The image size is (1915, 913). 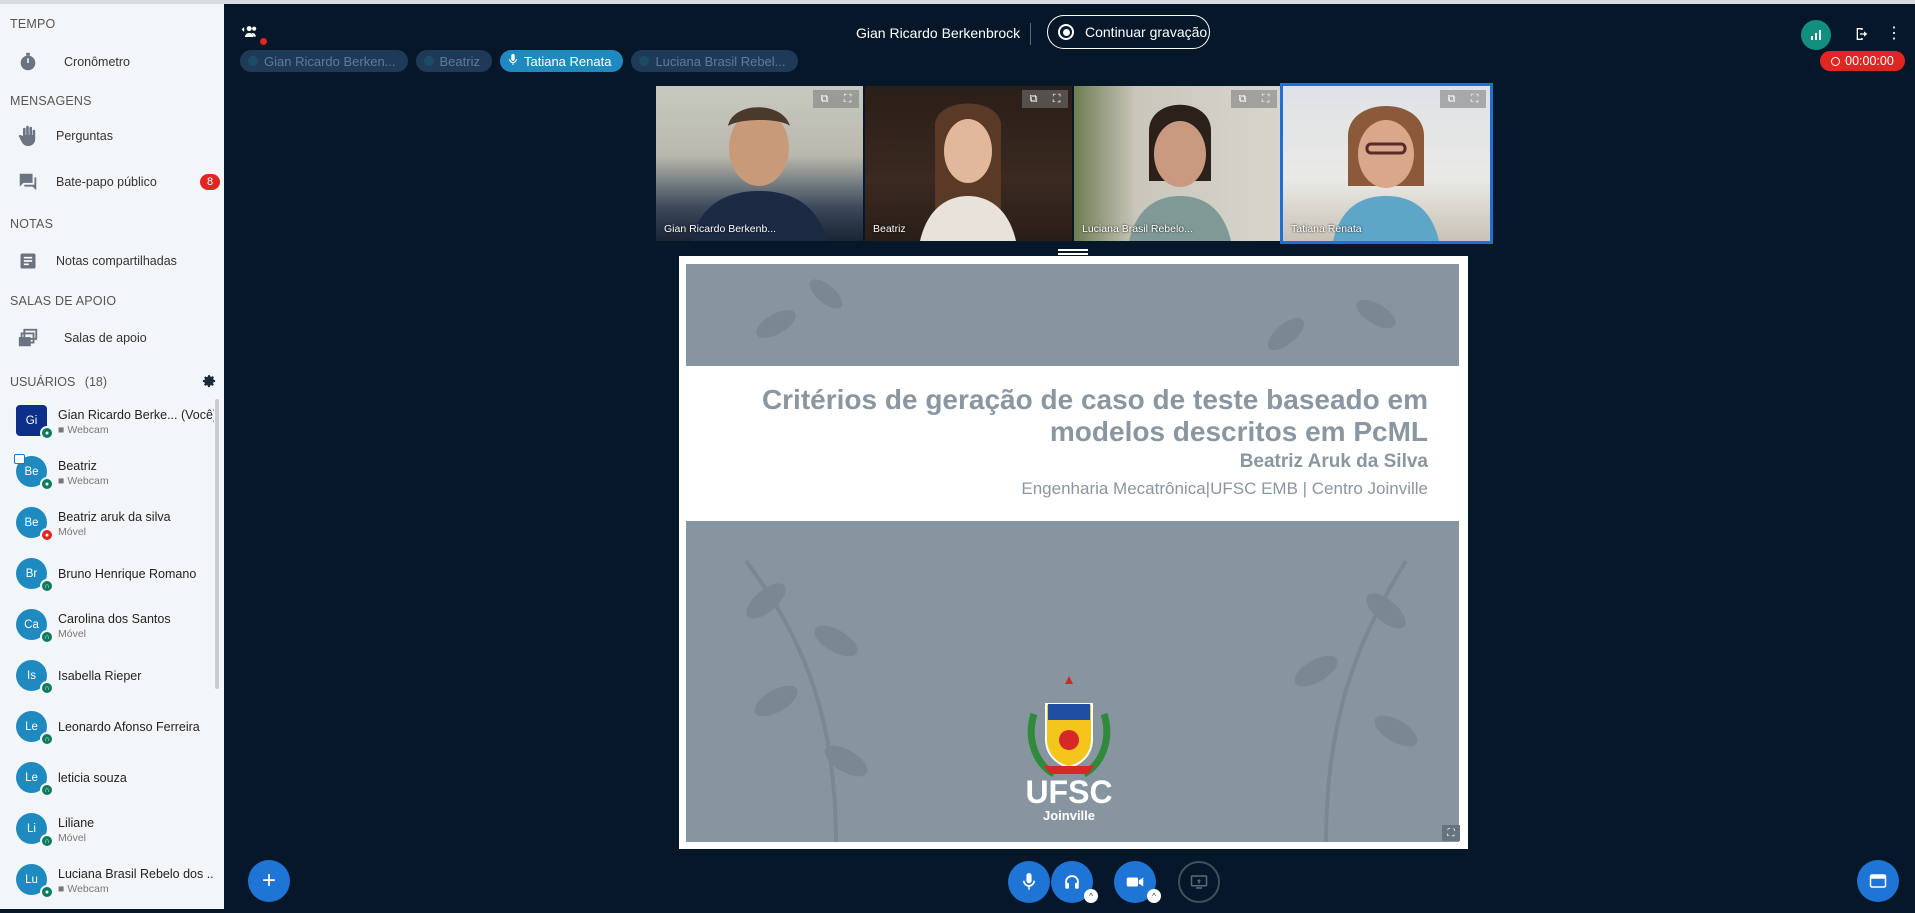 What do you see at coordinates (112, 182) in the screenshot?
I see `sidebar-item-public-chat: Bate-papo público 8` at bounding box center [112, 182].